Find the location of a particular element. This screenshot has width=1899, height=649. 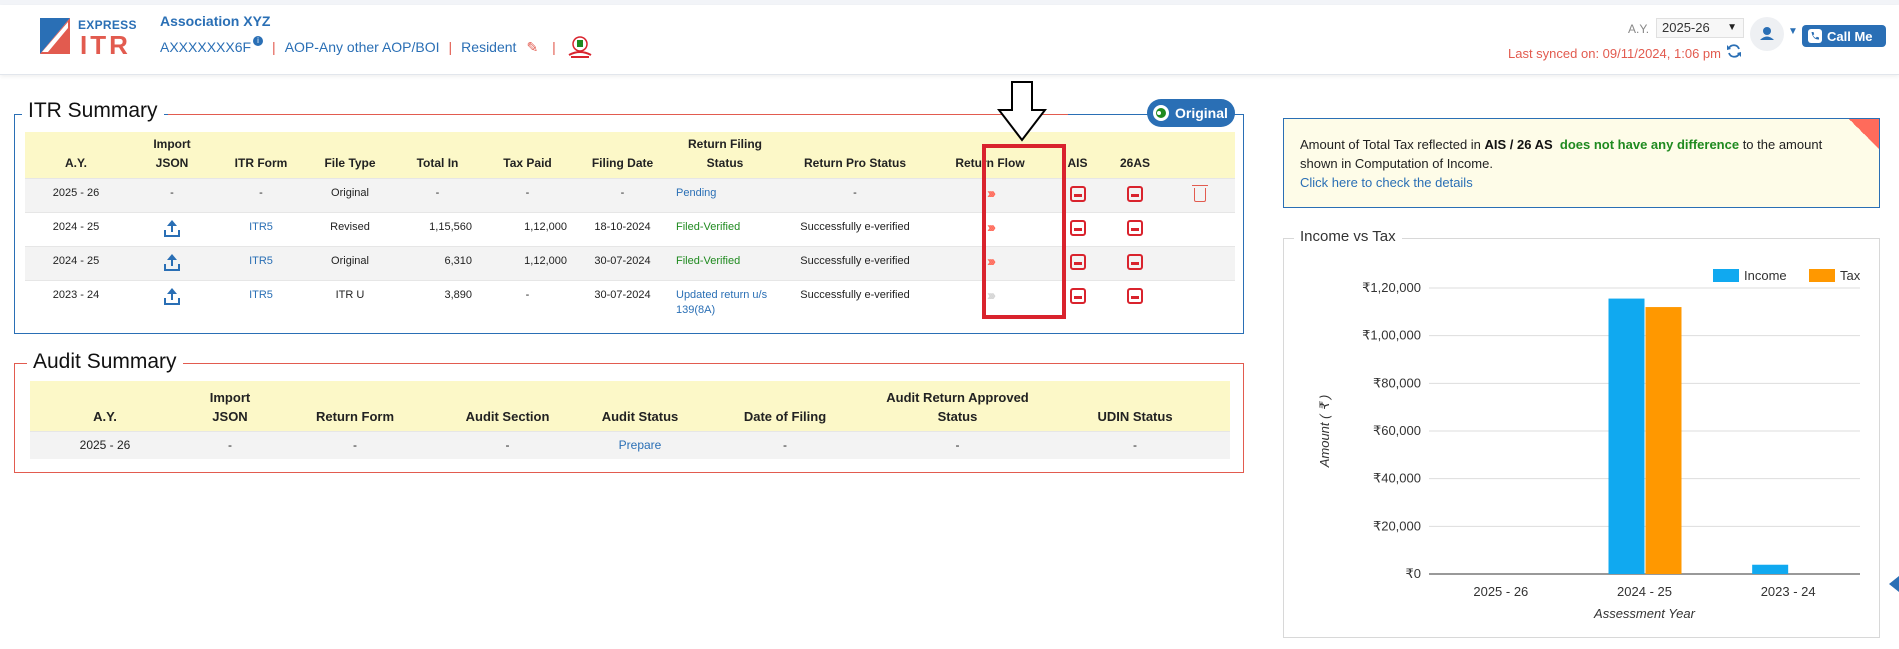

cell-udin: - is located at coordinates (1135, 444).